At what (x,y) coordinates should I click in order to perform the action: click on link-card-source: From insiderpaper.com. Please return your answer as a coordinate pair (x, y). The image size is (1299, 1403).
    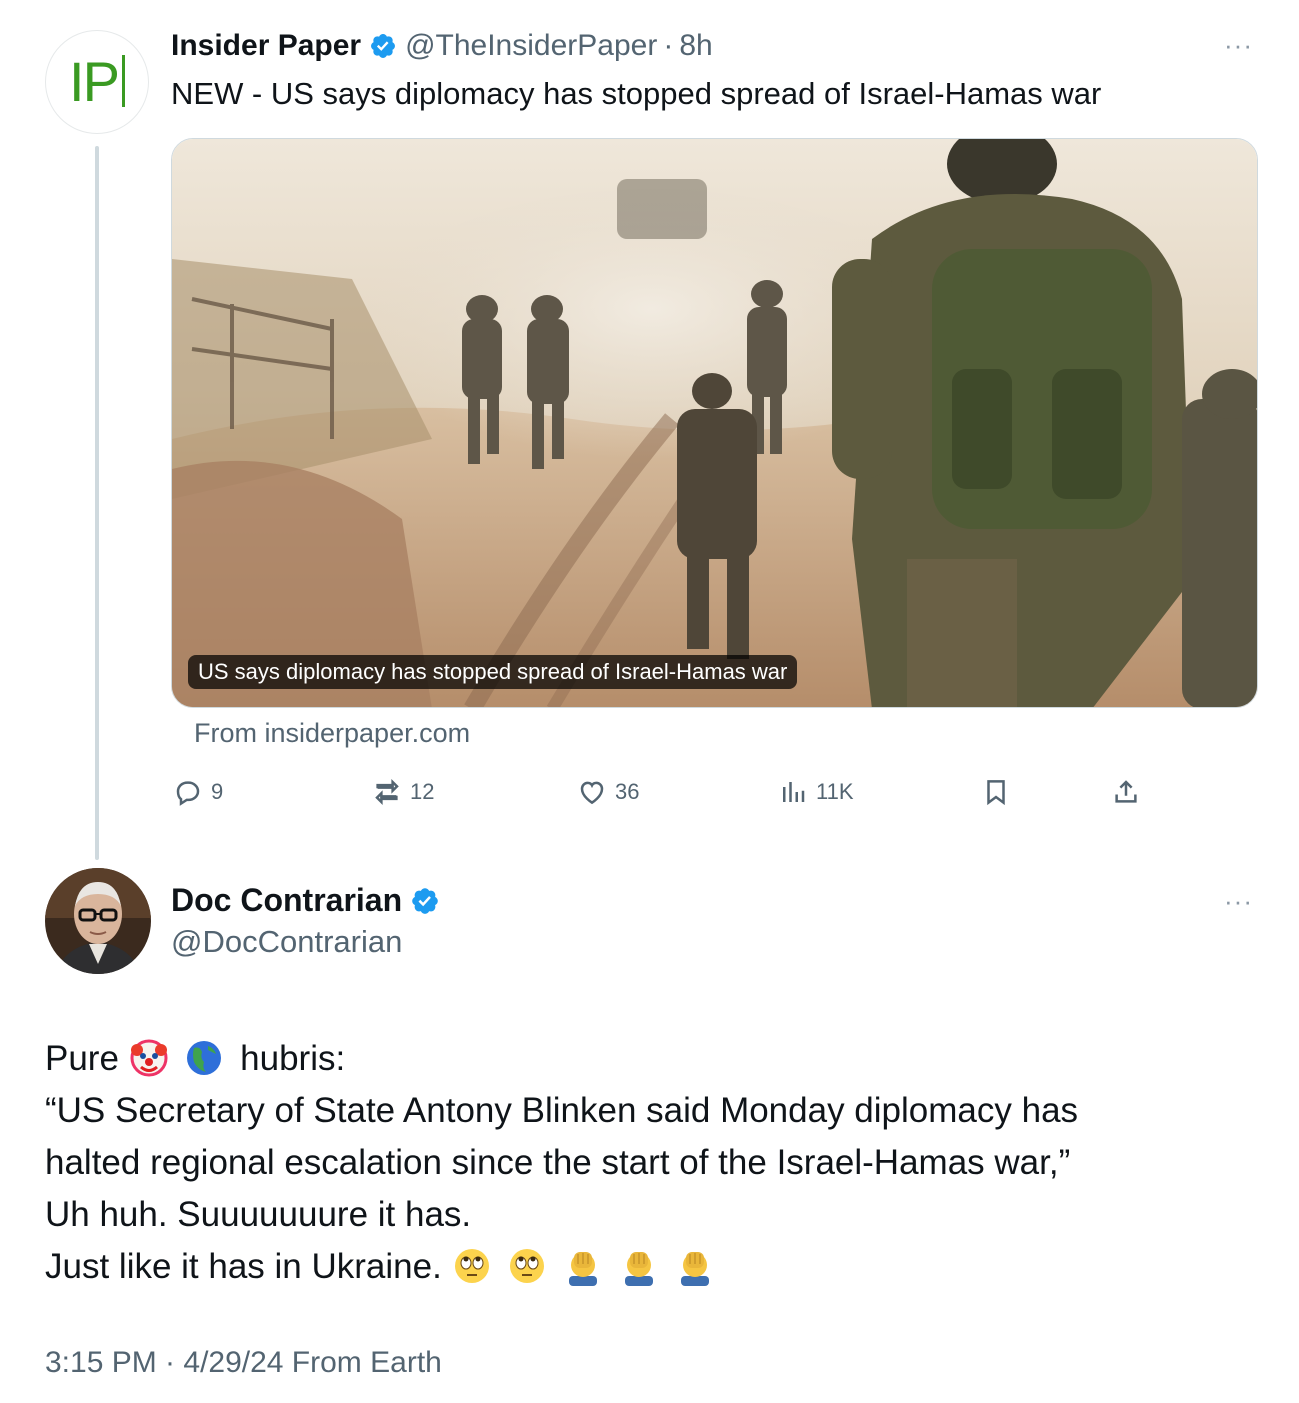
    Looking at the image, I should click on (332, 733).